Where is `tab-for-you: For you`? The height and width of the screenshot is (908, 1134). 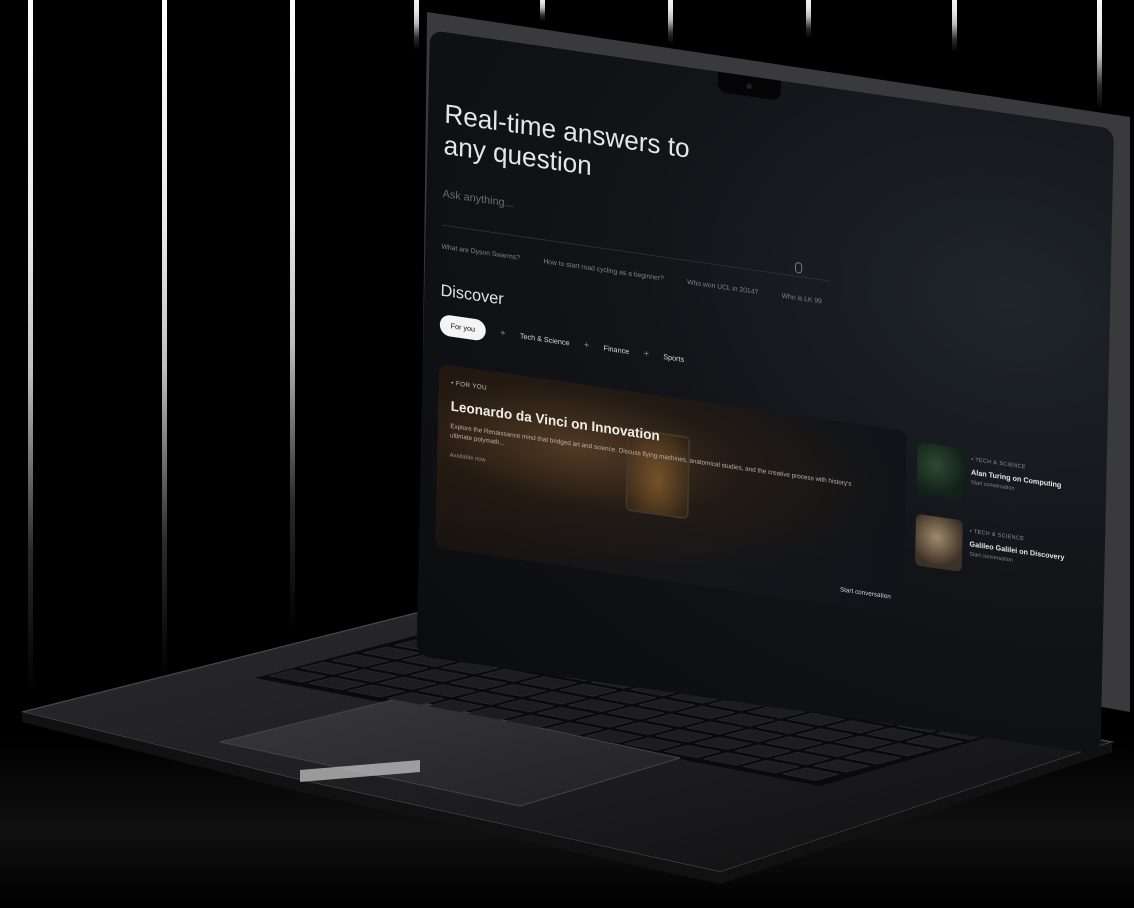 tab-for-you: For you is located at coordinates (463, 327).